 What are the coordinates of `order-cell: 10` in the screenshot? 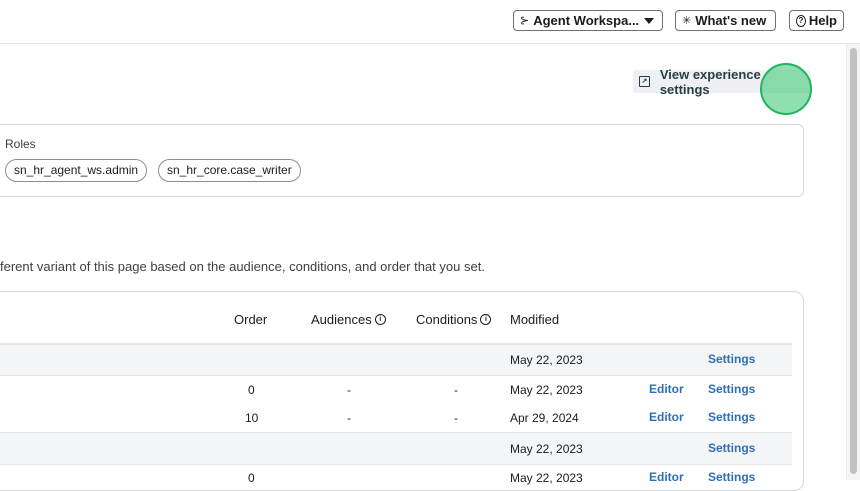 It's located at (252, 418).